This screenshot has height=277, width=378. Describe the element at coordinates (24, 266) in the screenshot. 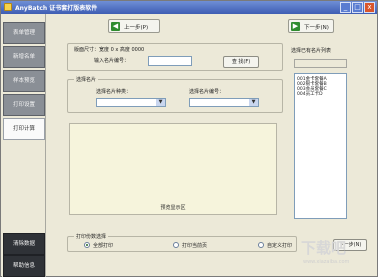

I see `sidebar-item-help: 帮助信息` at that location.